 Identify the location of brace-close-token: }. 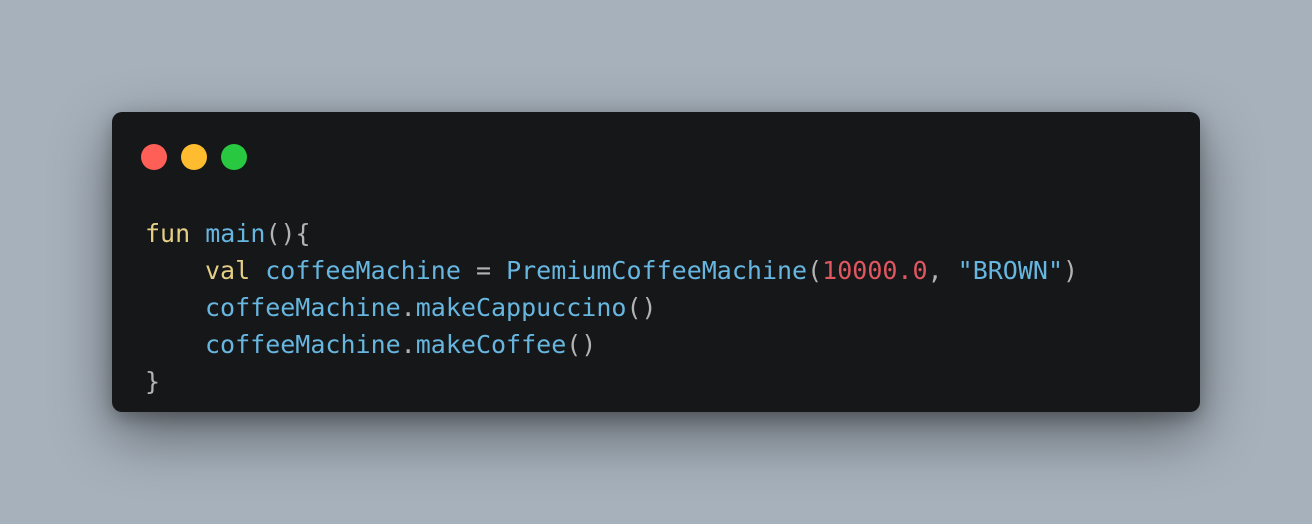
(153, 381).